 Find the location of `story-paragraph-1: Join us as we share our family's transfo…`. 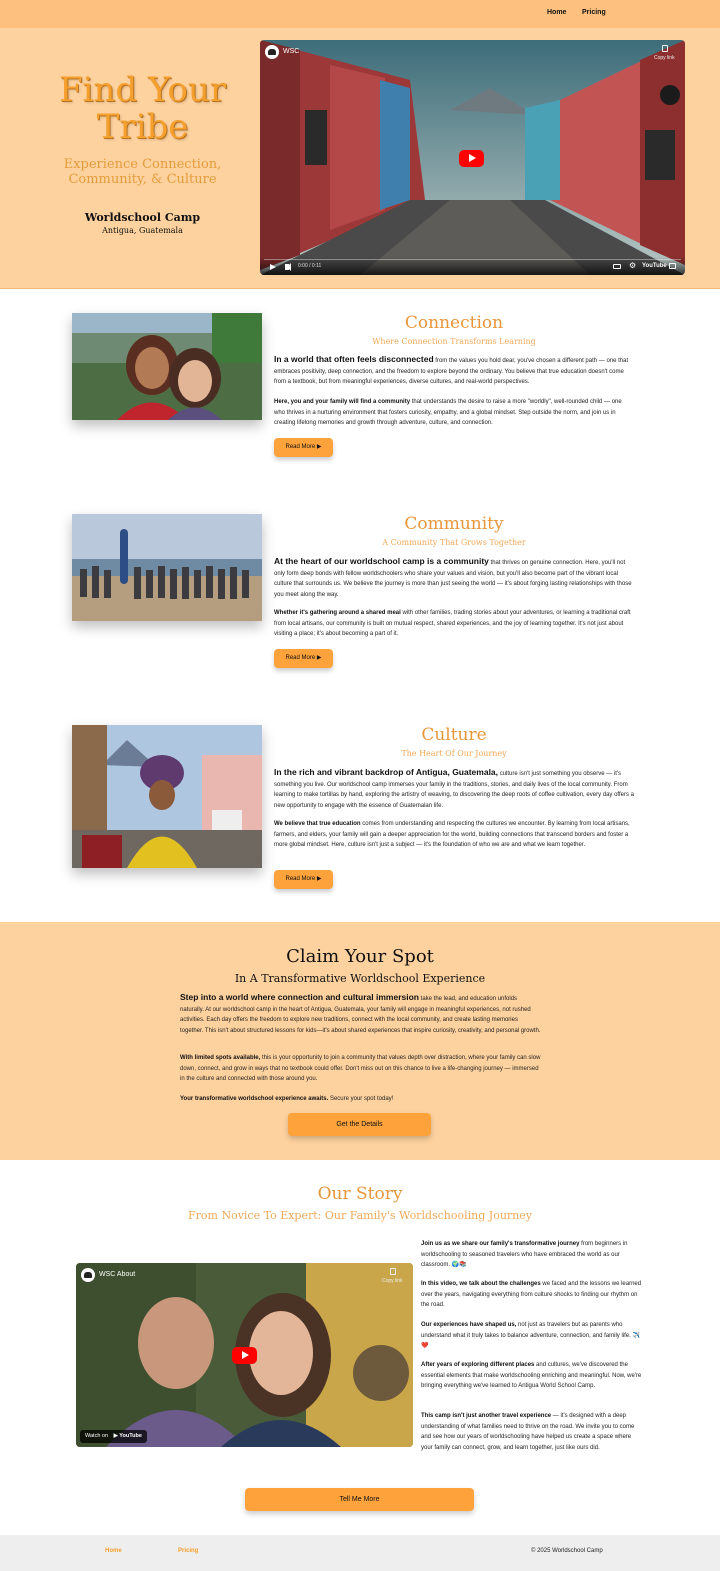

story-paragraph-1: Join us as we share our family's transfo… is located at coordinates (524, 1254).